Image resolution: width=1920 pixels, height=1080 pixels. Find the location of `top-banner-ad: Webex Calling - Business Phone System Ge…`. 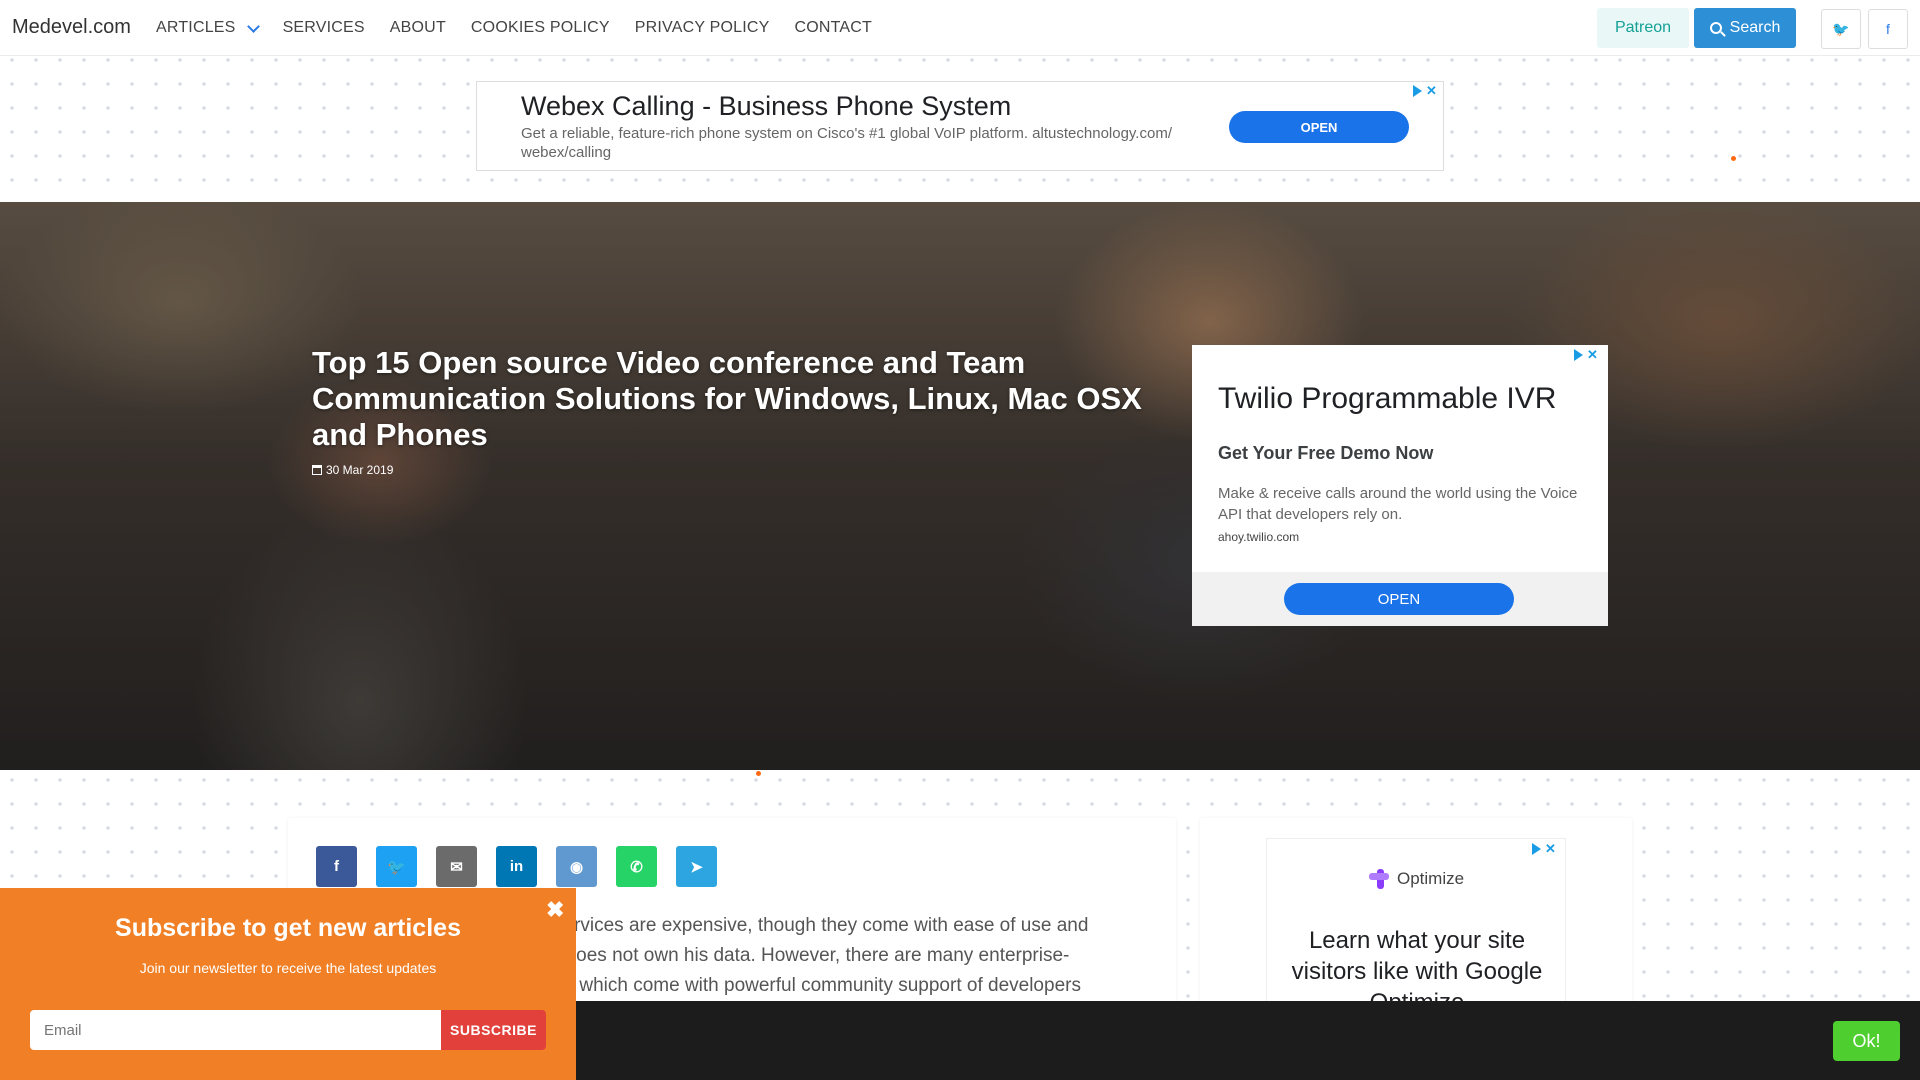

top-banner-ad: Webex Calling - Business Phone System Ge… is located at coordinates (960, 126).